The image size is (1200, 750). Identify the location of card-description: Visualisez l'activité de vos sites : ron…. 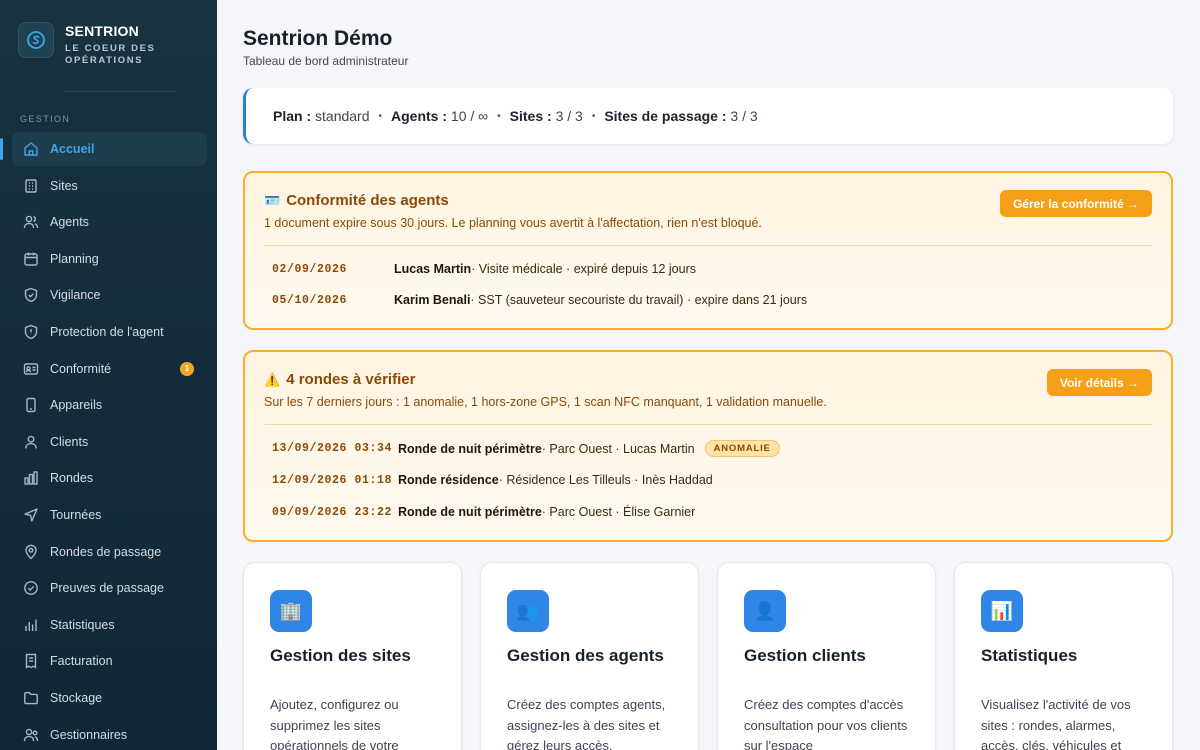
(1056, 723).